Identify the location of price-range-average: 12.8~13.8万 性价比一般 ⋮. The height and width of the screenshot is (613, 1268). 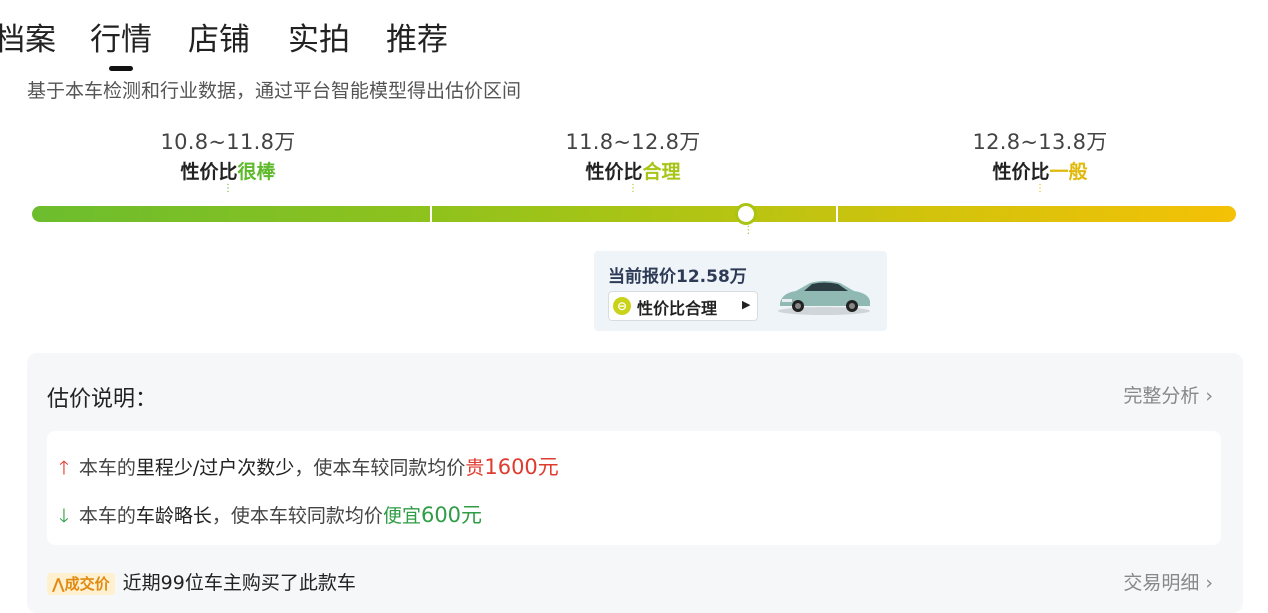
(1040, 160).